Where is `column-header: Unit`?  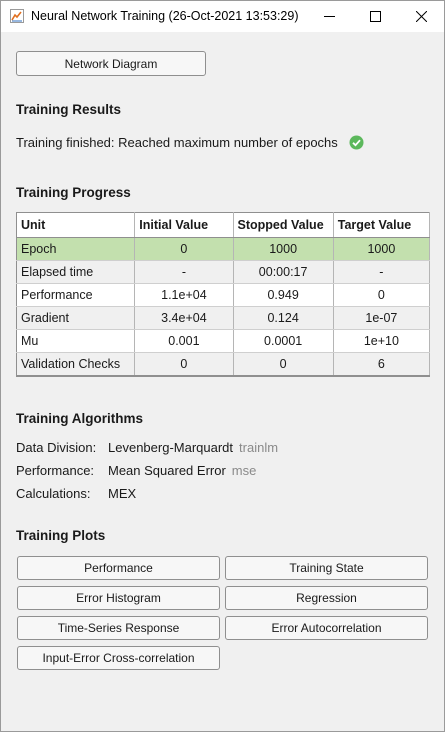
column-header: Unit is located at coordinates (76, 225).